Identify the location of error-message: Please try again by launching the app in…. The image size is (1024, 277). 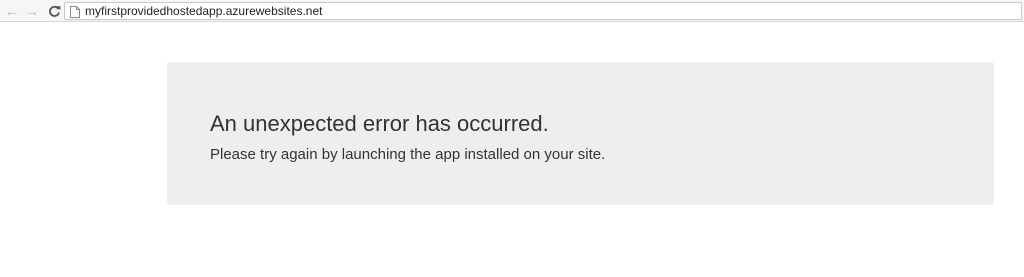
(408, 154).